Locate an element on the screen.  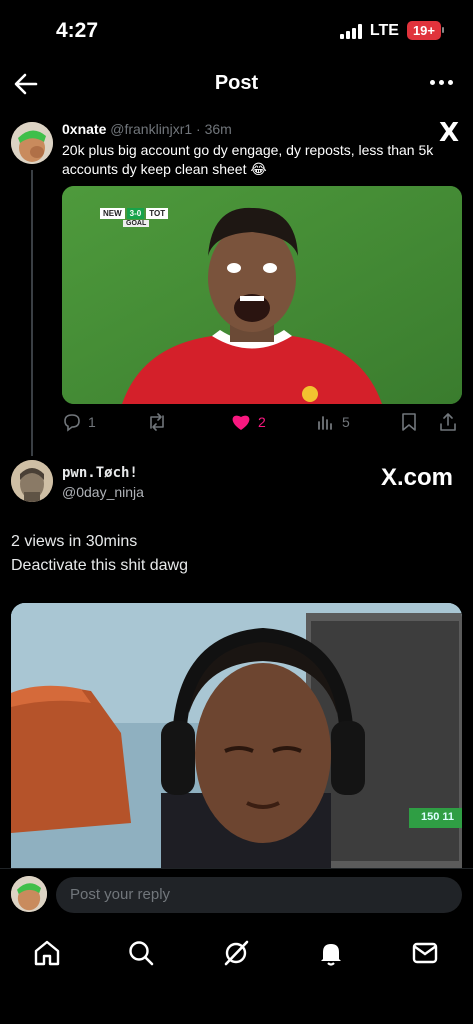
bookmark-button is located at coordinates (409, 422).